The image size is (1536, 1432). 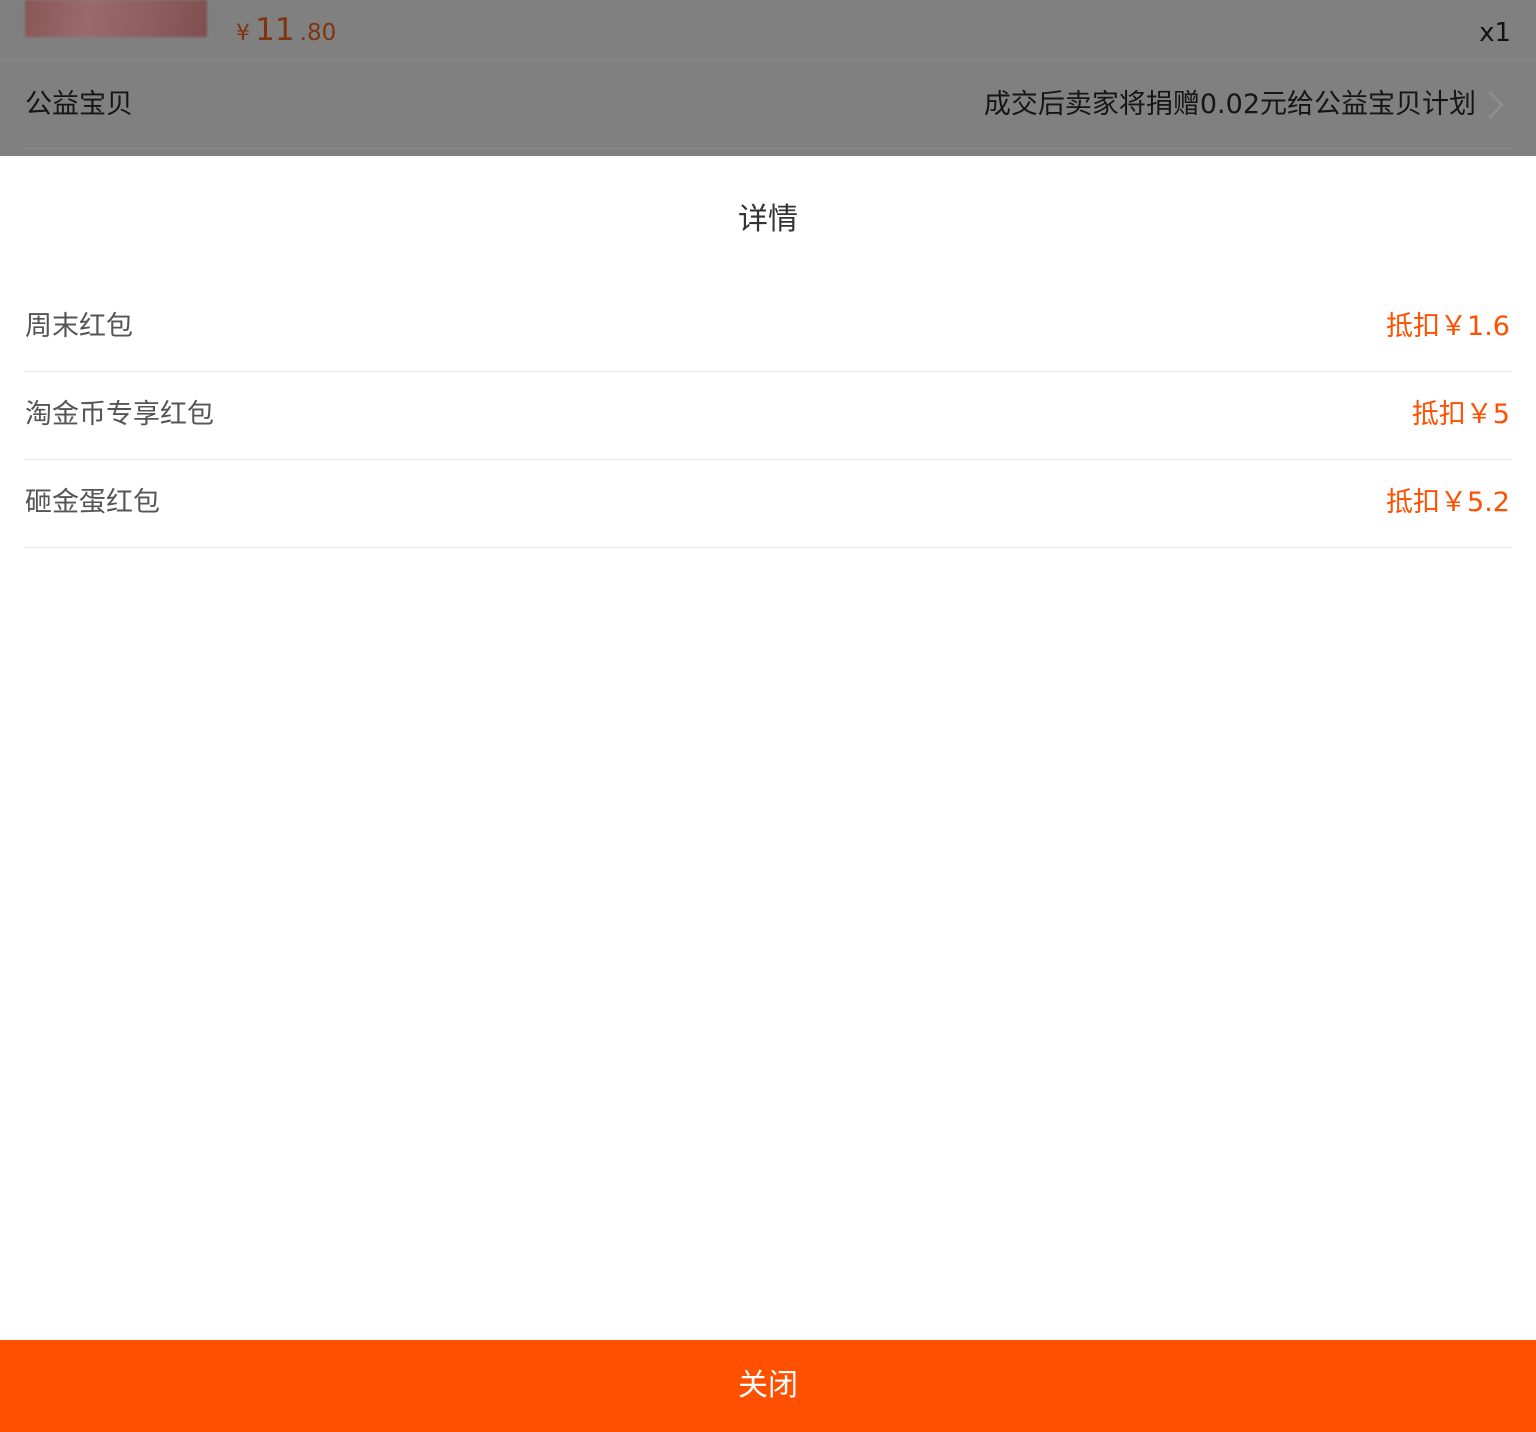 I want to click on product-price: ¥ 11 .80, so click(x=286, y=30).